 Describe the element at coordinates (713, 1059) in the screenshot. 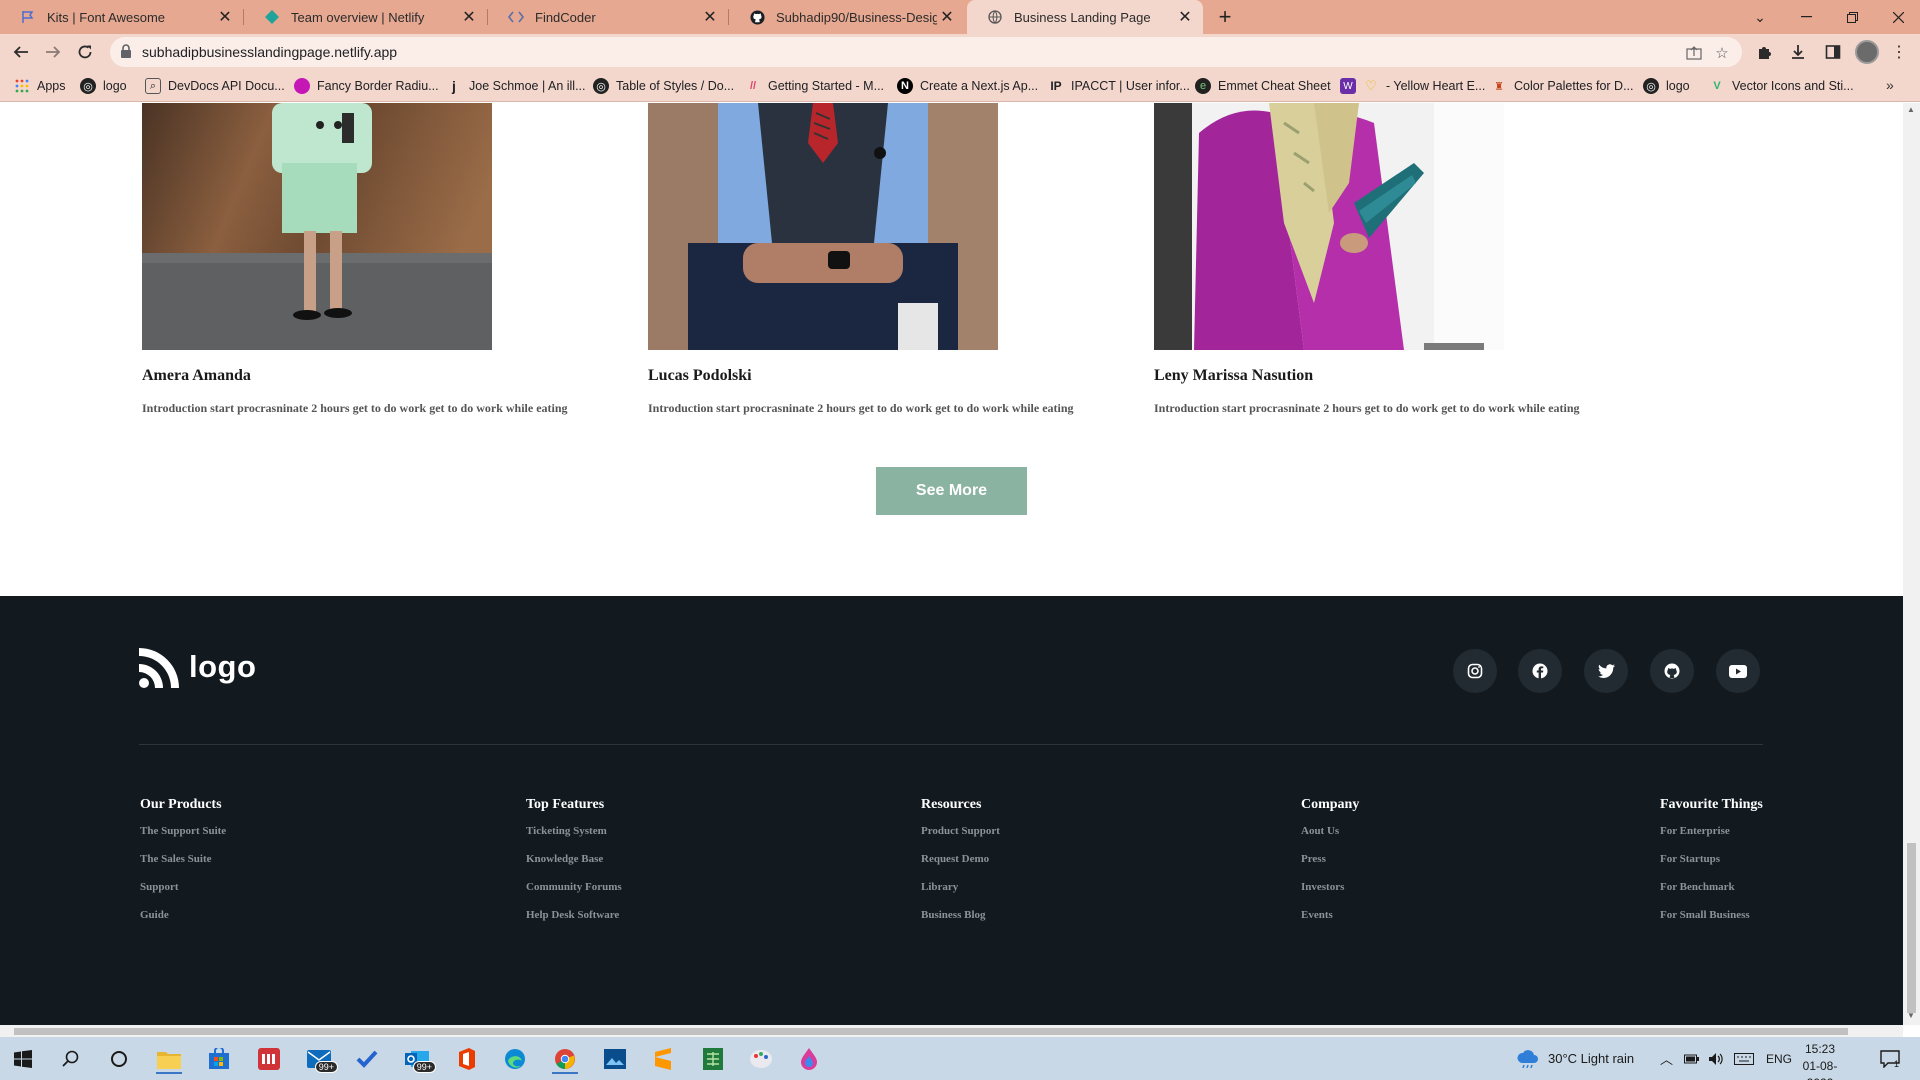

I see `spreadsheet-icon` at that location.